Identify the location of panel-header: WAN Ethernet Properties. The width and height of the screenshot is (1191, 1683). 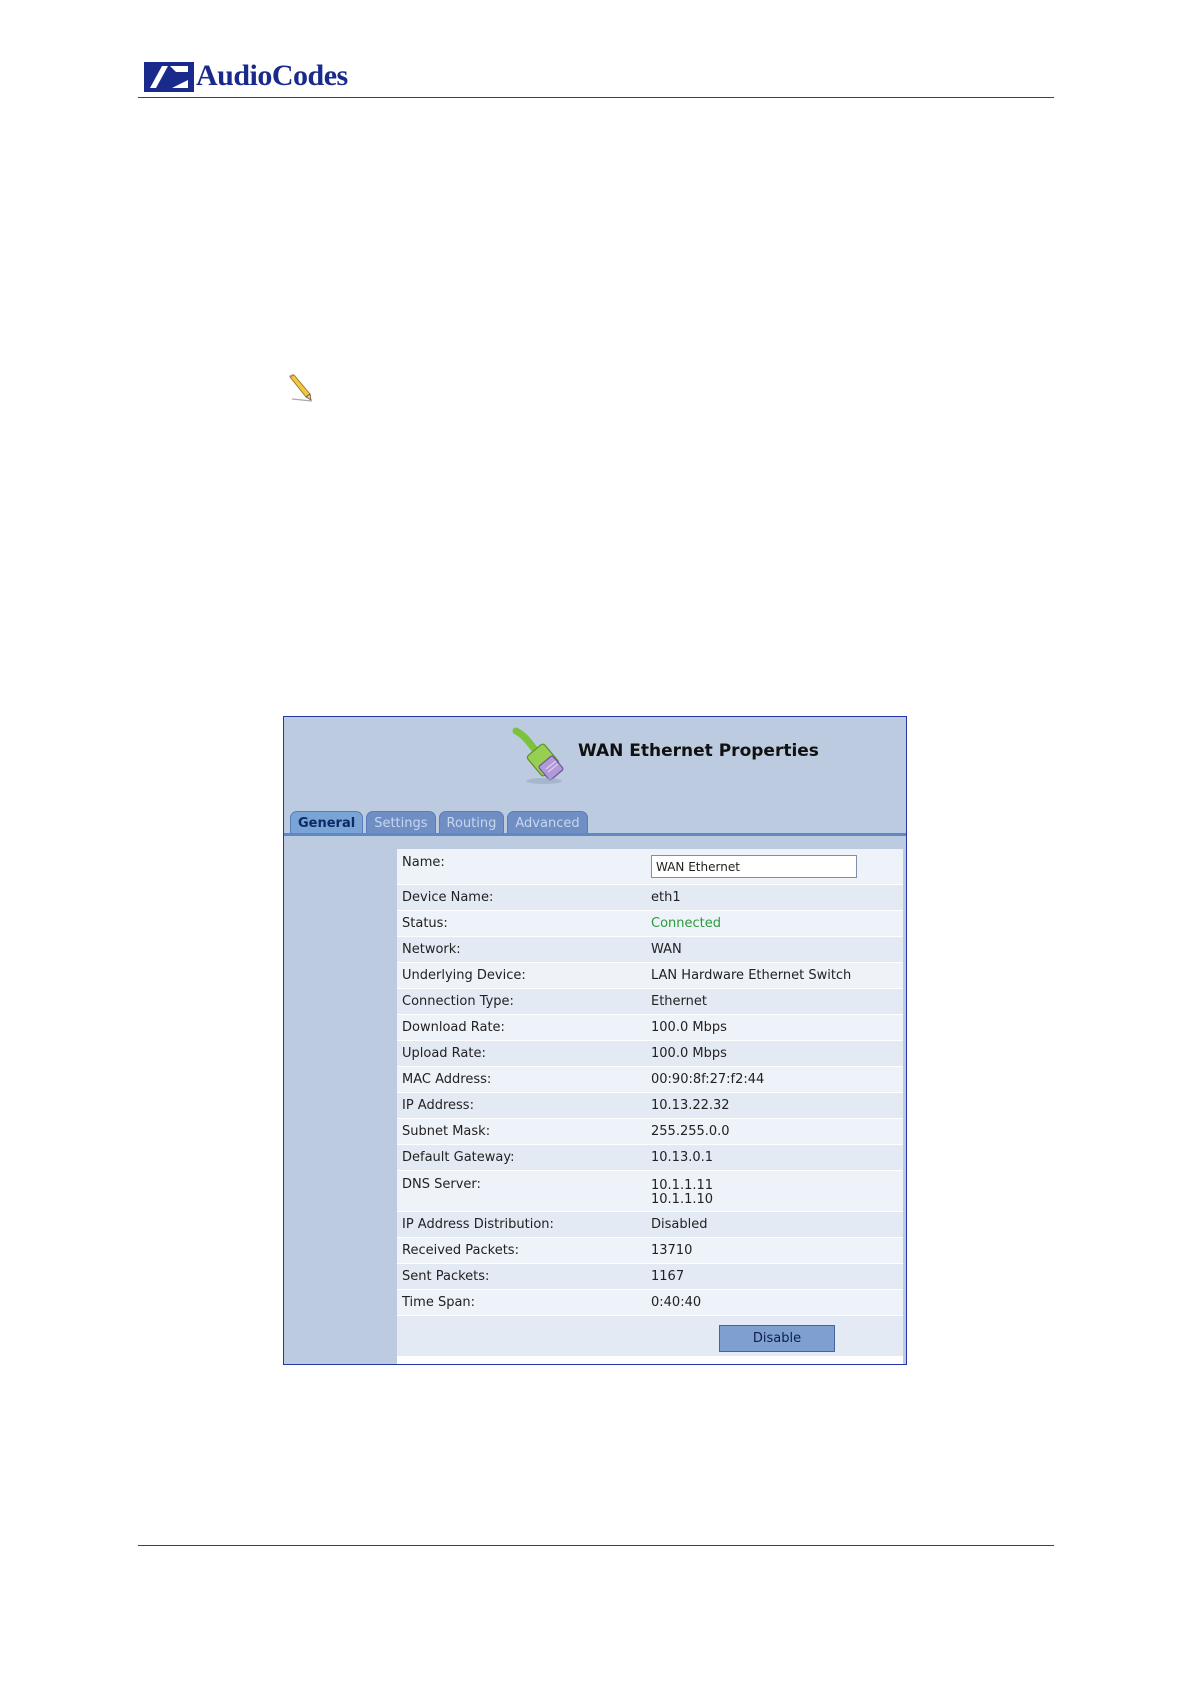
(664, 756).